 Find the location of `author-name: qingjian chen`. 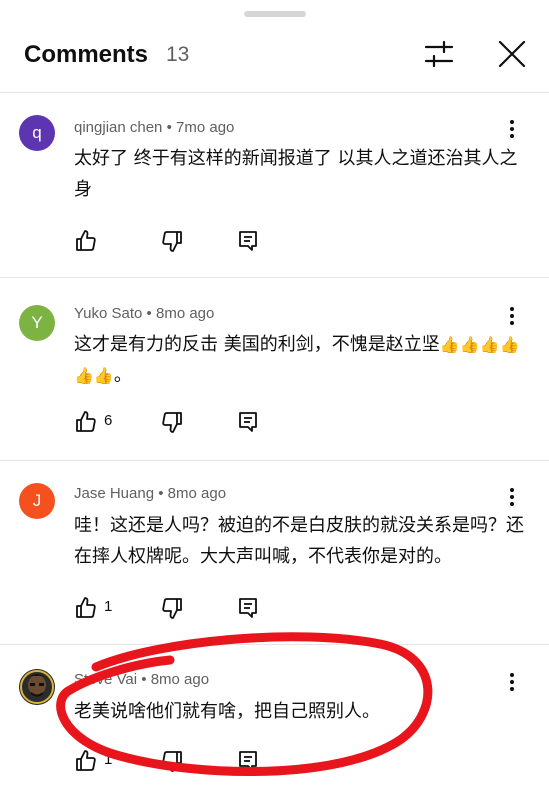

author-name: qingjian chen is located at coordinates (118, 127).